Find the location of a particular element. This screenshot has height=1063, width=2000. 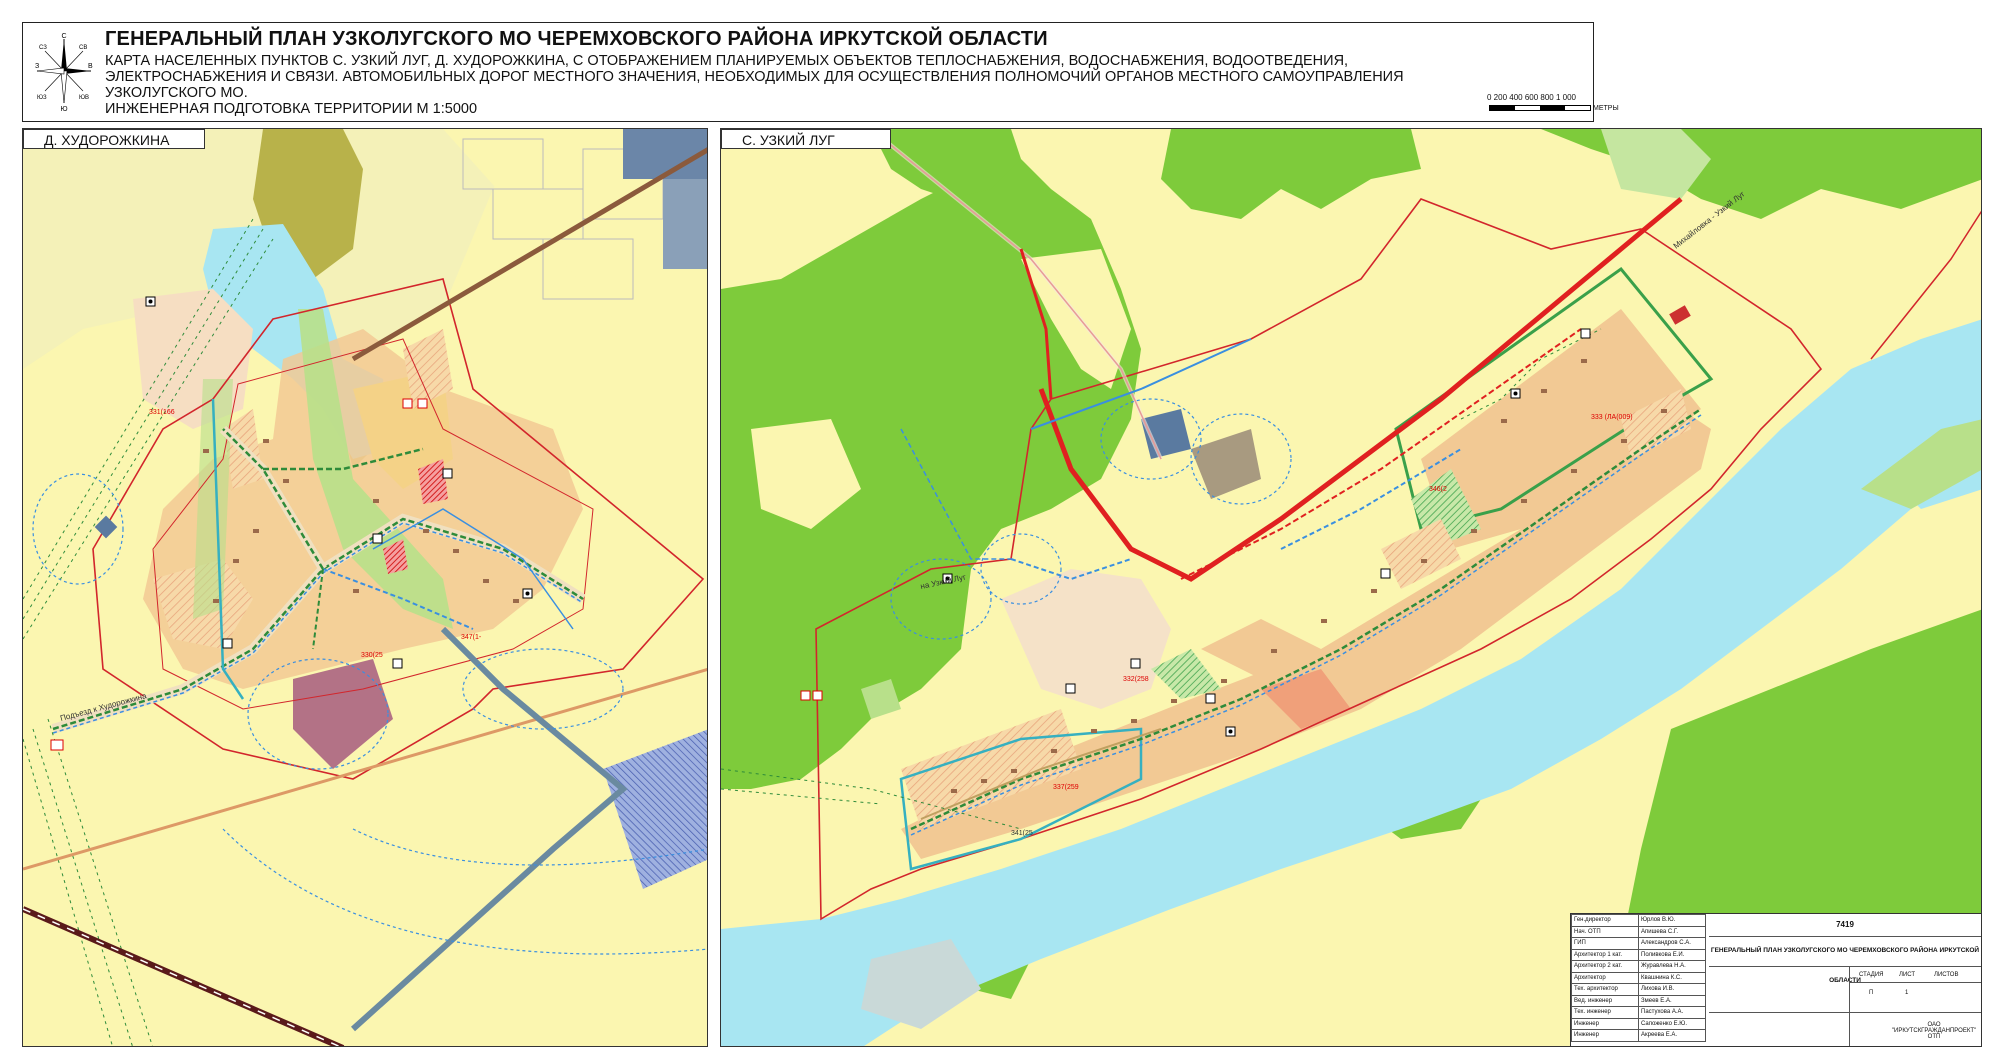

stamp-row: Инженер Акреева Е.А. is located at coordinates (1638, 1035).